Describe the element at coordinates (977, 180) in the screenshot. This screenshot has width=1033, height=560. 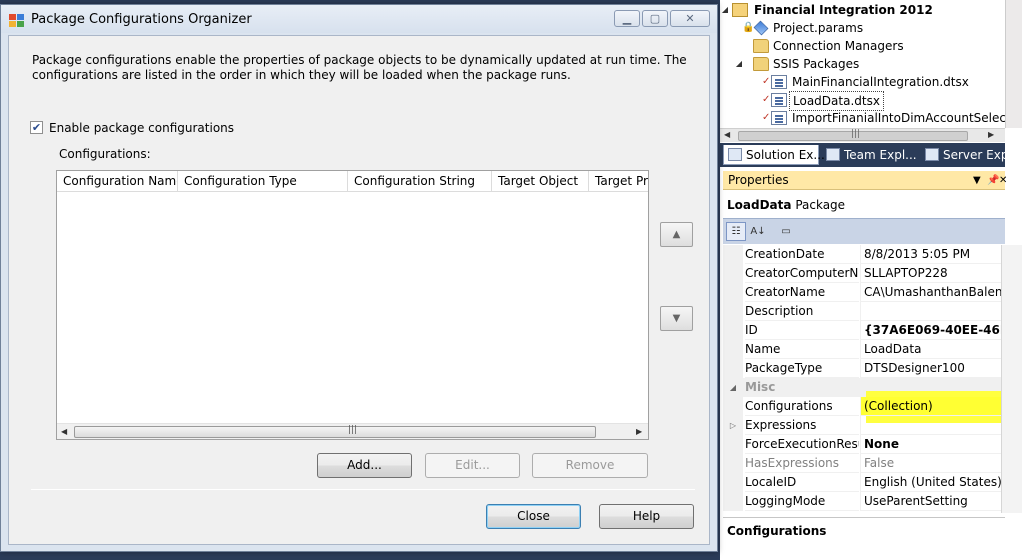
I see `dropdown-arrow-icon: ▼` at that location.